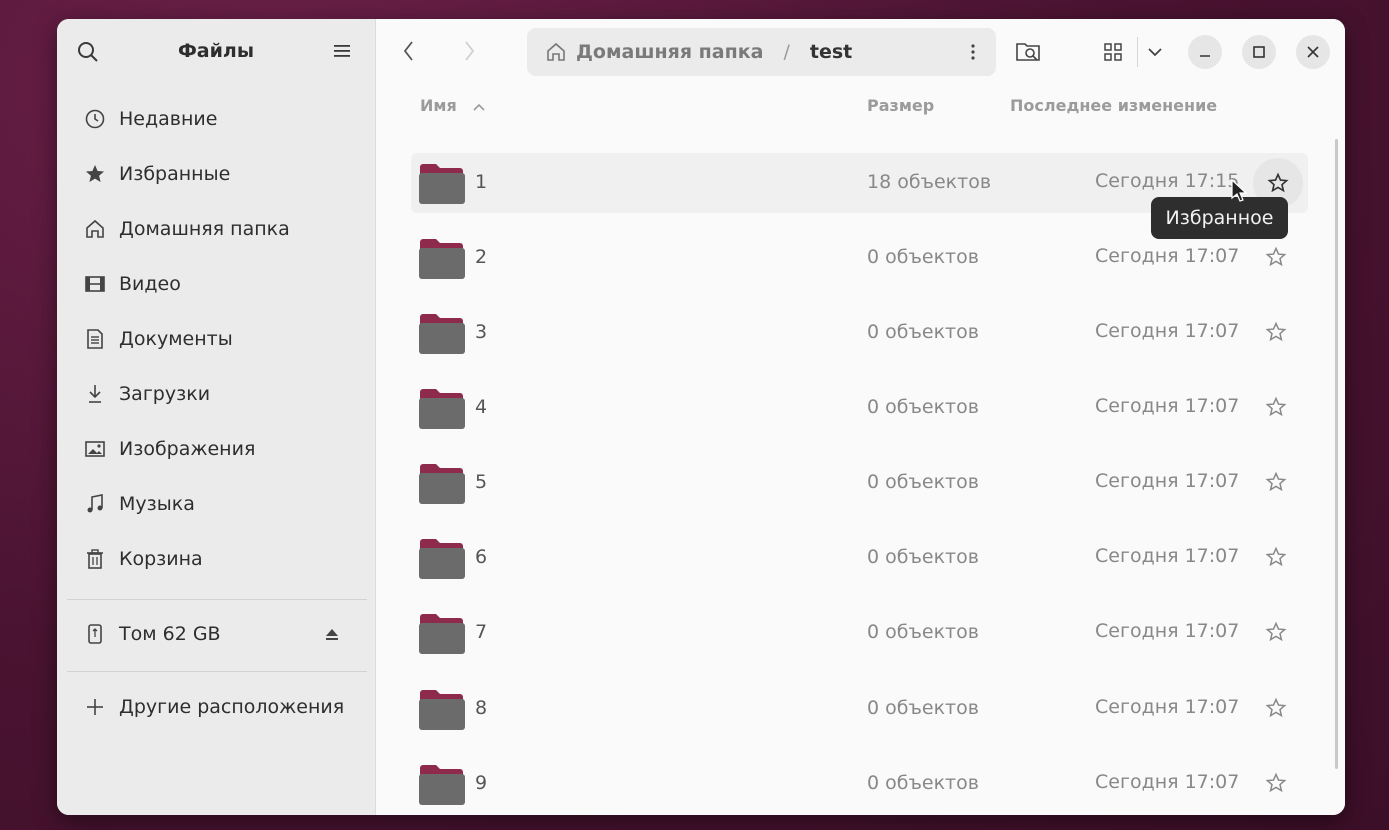  I want to click on path-segment-home: Домашняя папка, so click(669, 52).